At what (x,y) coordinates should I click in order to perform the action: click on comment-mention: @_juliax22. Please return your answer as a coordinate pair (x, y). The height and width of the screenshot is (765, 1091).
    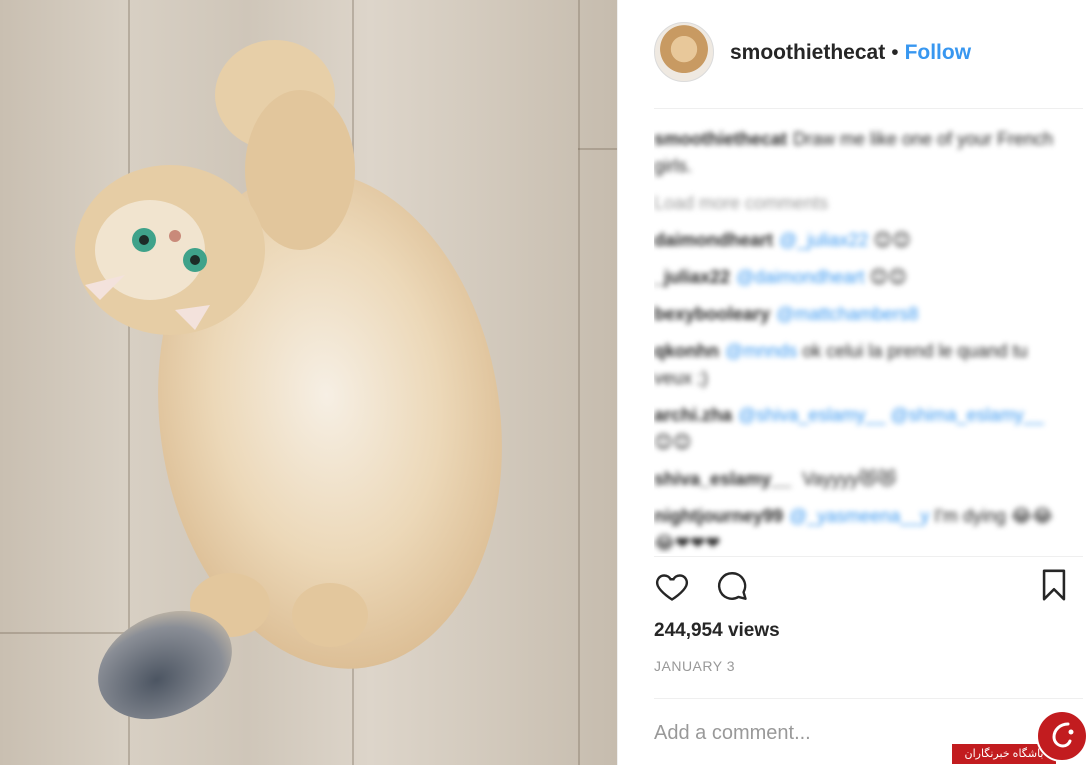
    Looking at the image, I should click on (823, 240).